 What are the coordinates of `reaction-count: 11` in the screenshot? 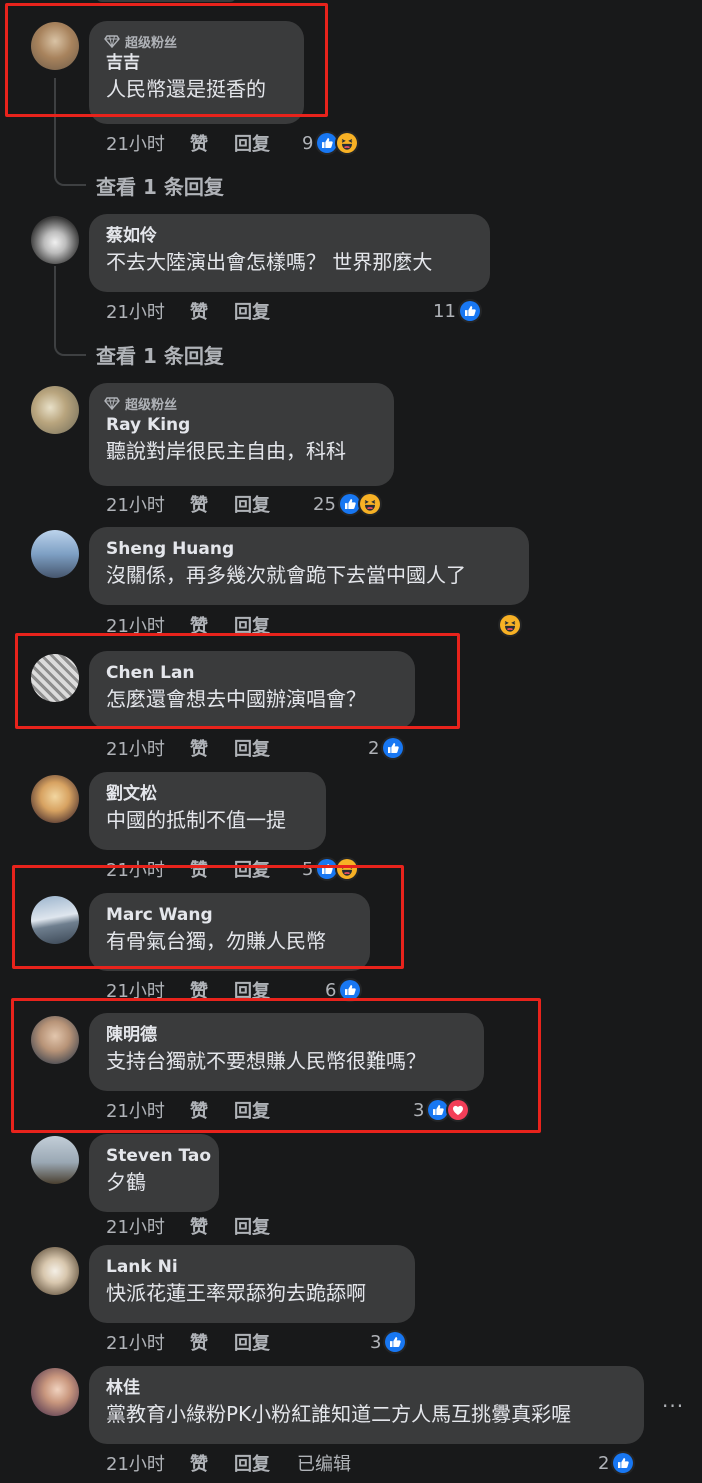 It's located at (457, 311).